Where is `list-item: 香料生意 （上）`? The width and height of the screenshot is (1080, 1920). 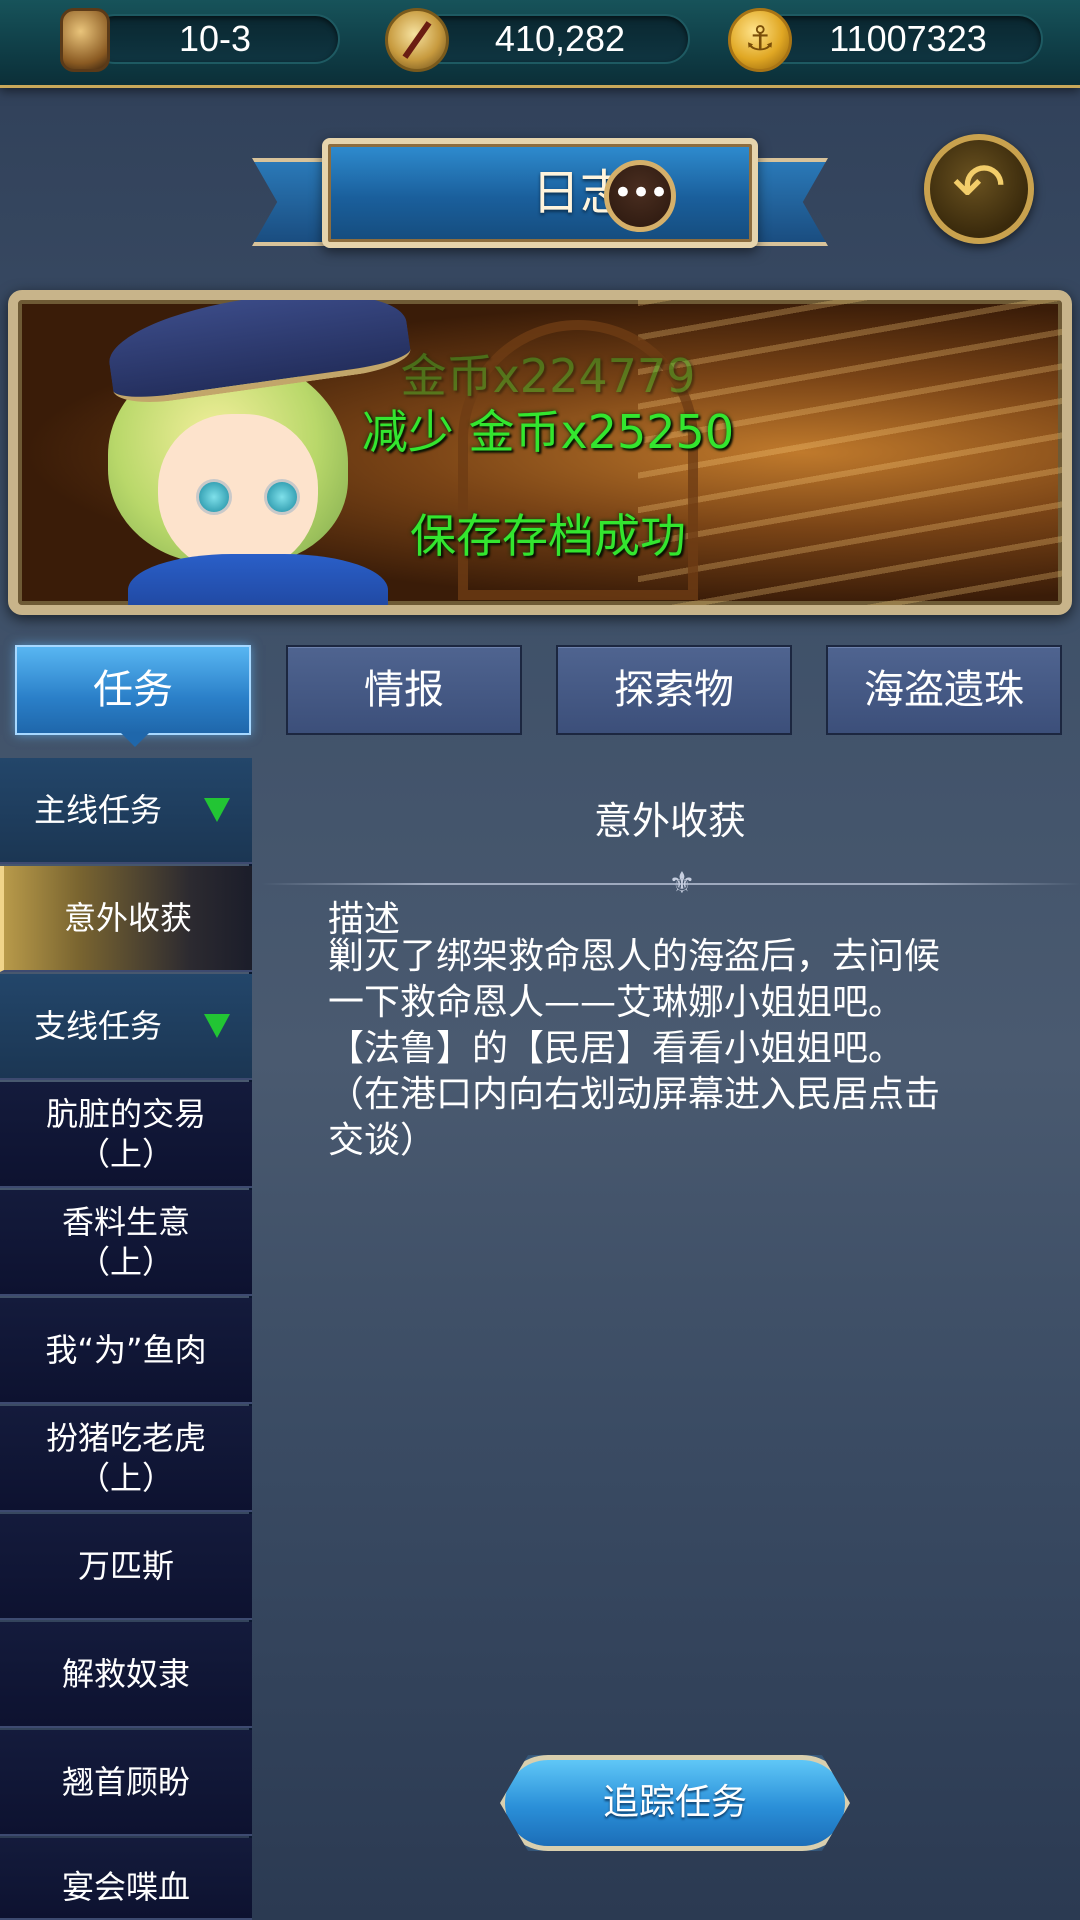 list-item: 香料生意 （上） is located at coordinates (126, 1243).